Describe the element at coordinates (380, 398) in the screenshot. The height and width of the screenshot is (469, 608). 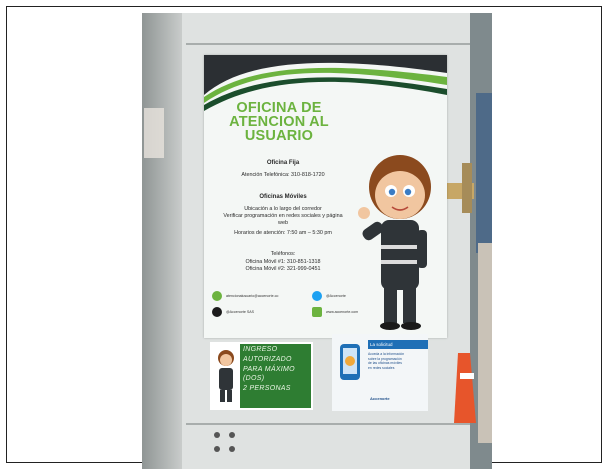
I see `request-footer: Accenorte` at that location.